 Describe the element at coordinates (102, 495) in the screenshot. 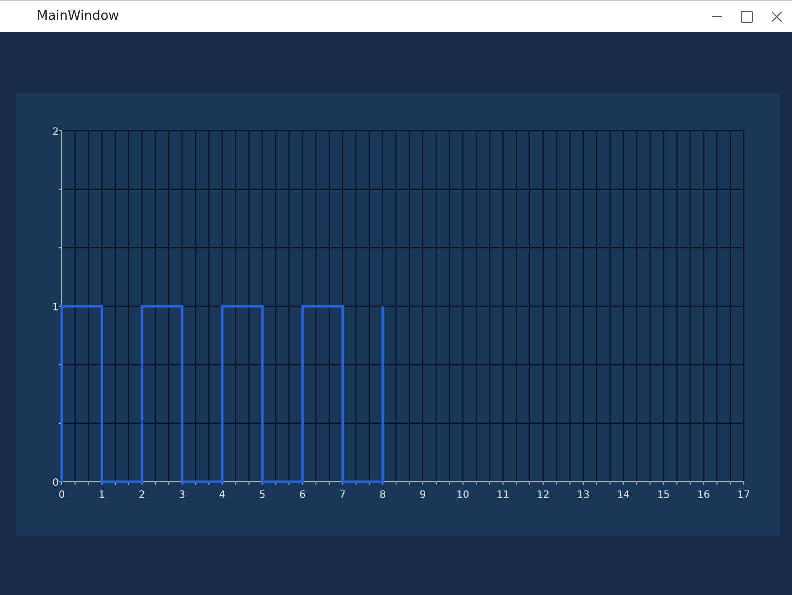

I see `x-tick-label: 1` at that location.